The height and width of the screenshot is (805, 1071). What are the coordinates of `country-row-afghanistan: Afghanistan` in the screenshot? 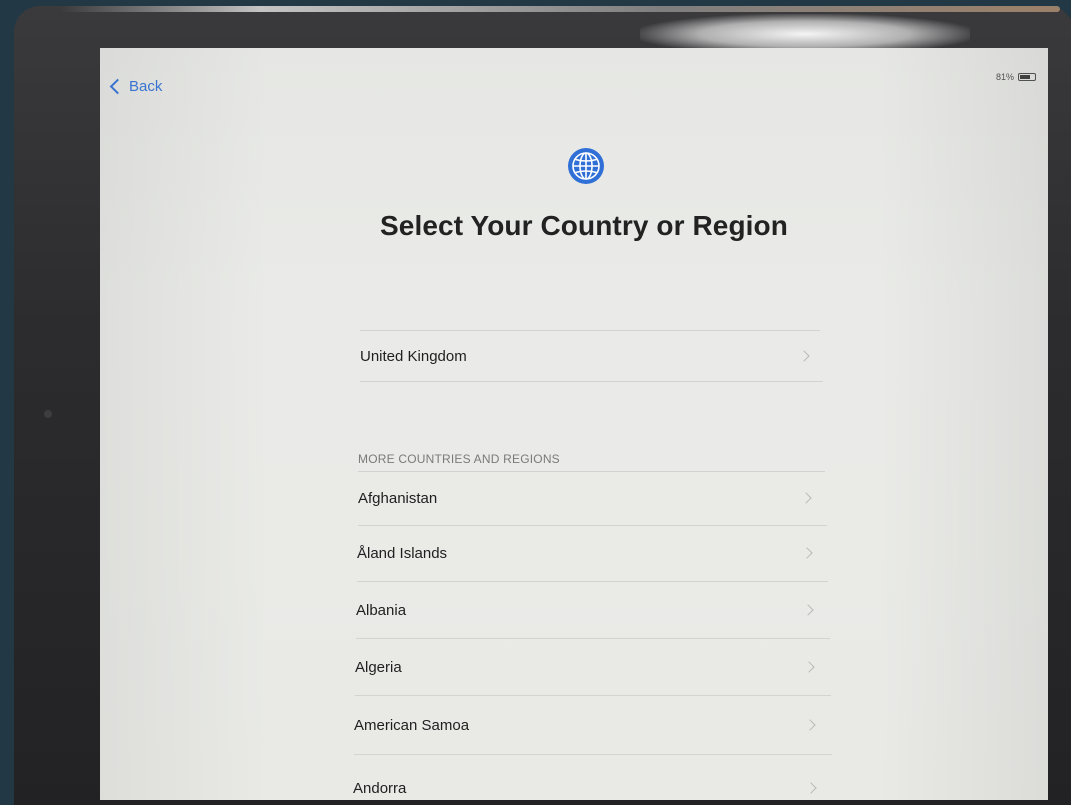 It's located at (585, 498).